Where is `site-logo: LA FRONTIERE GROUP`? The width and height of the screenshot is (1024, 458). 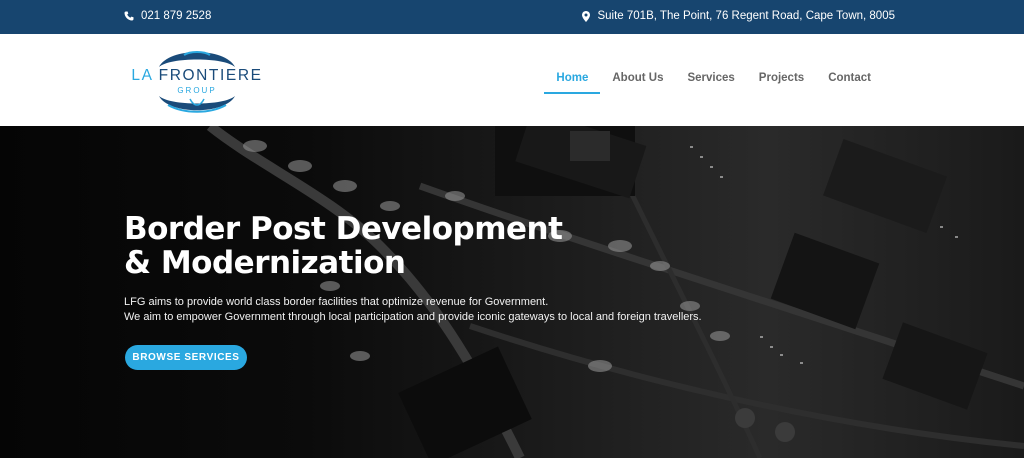 site-logo: LA FRONTIERE GROUP is located at coordinates (197, 80).